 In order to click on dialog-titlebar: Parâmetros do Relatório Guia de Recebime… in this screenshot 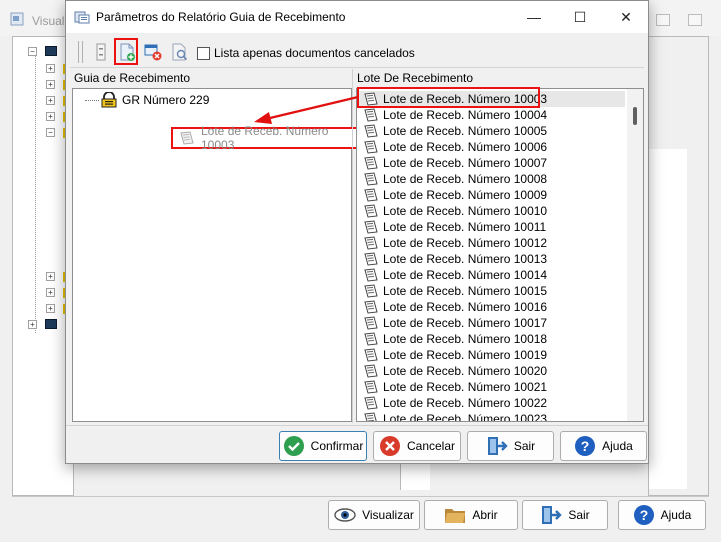, I will do `click(357, 17)`.